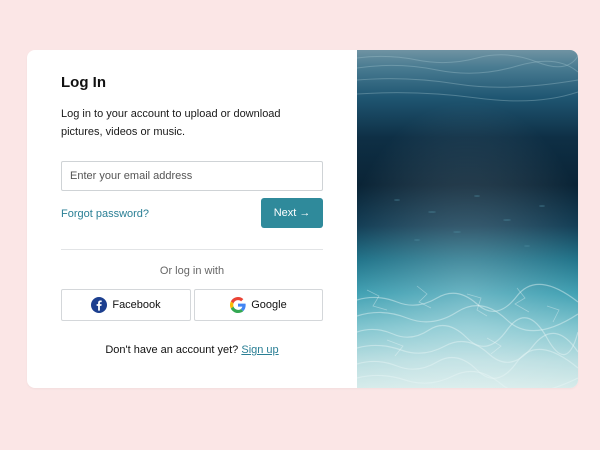 Image resolution: width=600 pixels, height=450 pixels. I want to click on signup-prompt: Don't have an account yet? Sign up, so click(192, 350).